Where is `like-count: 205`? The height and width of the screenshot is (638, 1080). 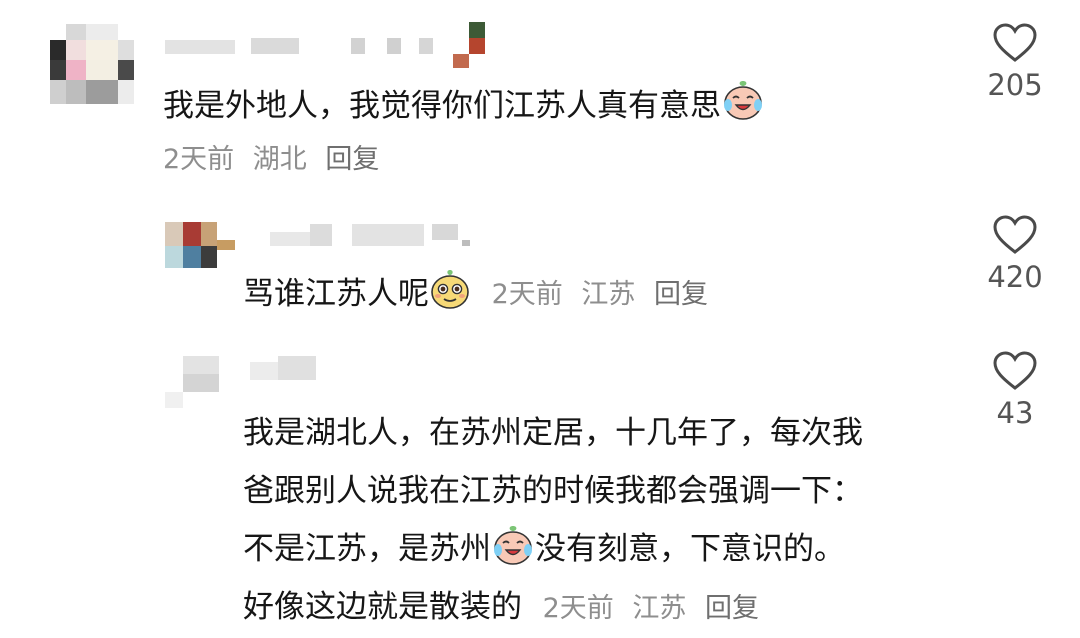
like-count: 205 is located at coordinates (1015, 85).